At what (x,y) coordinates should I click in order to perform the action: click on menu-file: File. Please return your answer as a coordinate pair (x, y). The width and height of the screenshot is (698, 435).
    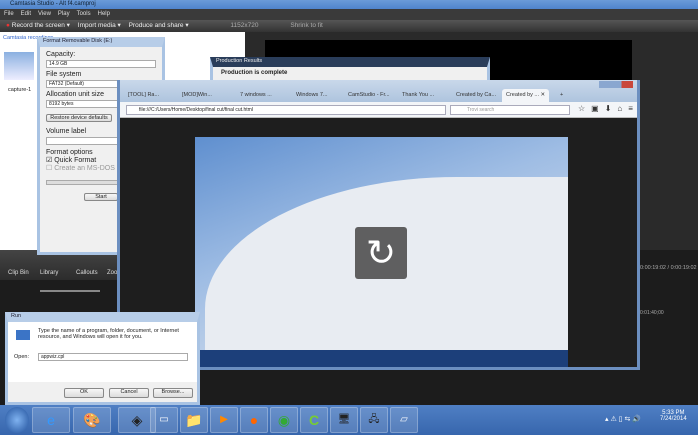
    Looking at the image, I should click on (9, 14).